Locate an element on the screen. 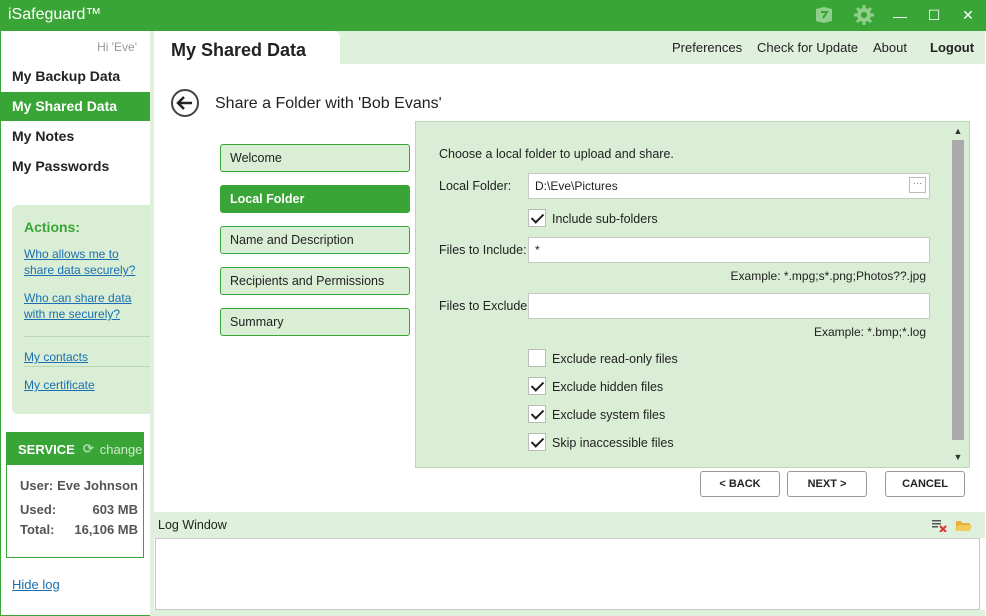 The height and width of the screenshot is (616, 986). service-header: SERVICE ⟳ change is located at coordinates (75, 449).